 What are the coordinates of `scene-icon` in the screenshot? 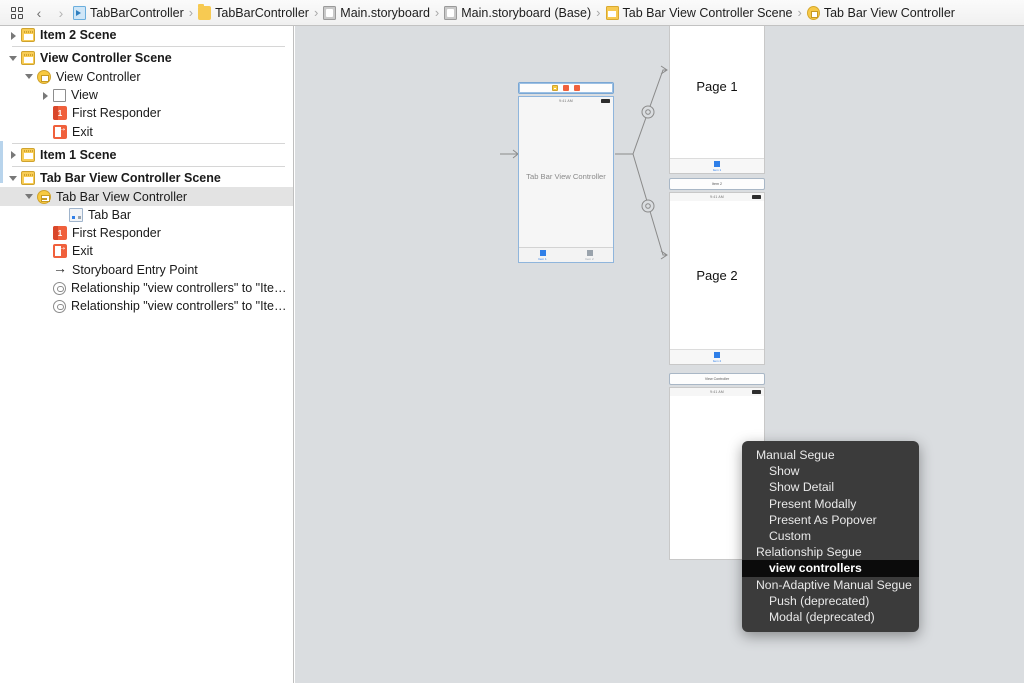 It's located at (28, 58).